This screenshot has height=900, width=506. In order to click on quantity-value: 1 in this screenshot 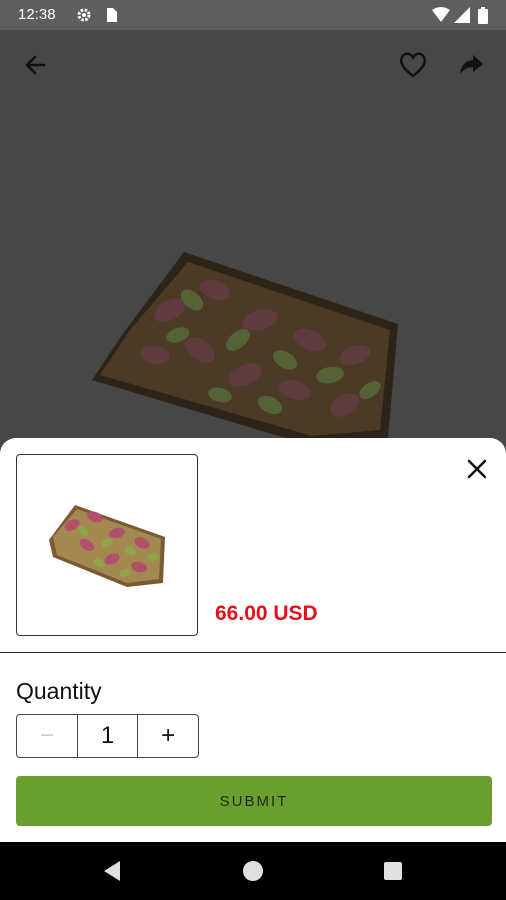, I will do `click(107, 736)`.